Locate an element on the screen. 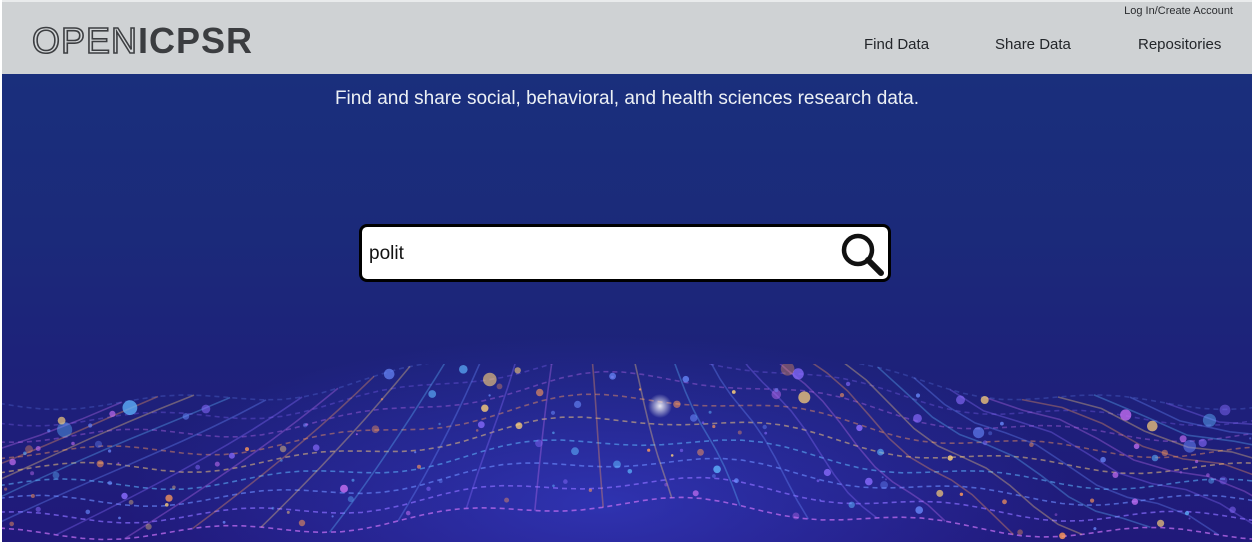 Image resolution: width=1254 pixels, height=542 pixels. login-create-account-link: Log In/Create Account is located at coordinates (1178, 11).